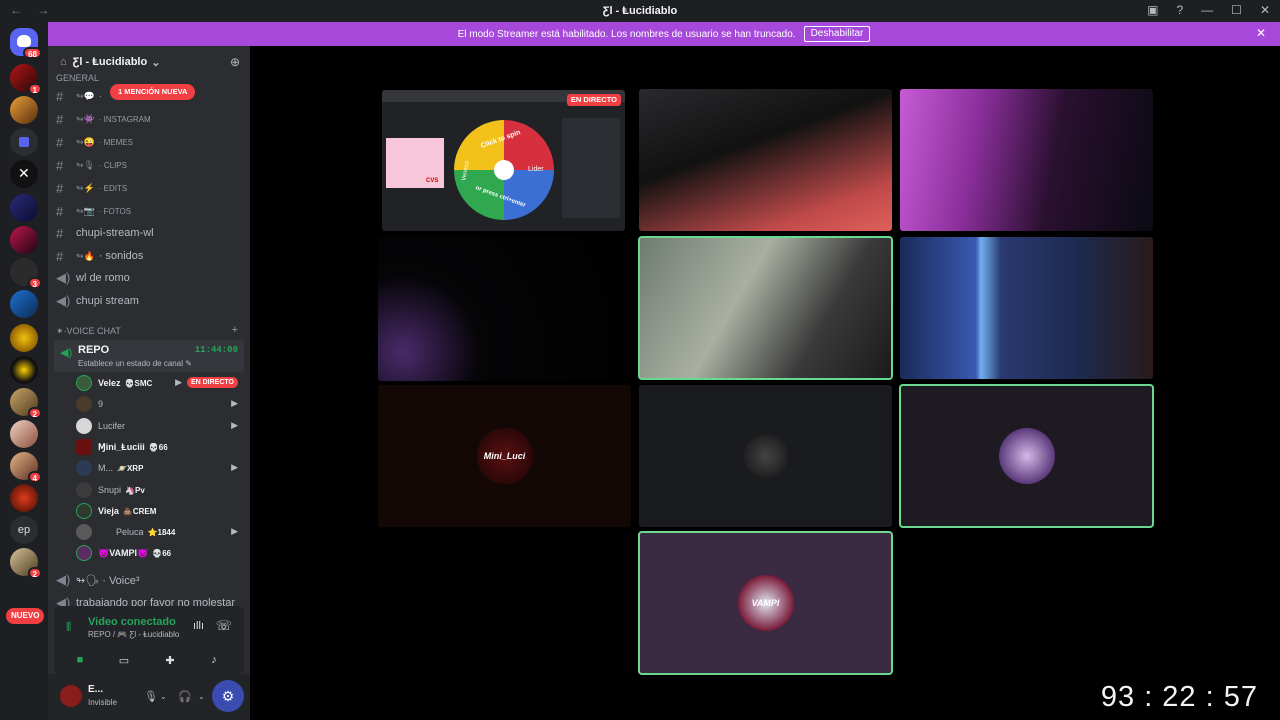  What do you see at coordinates (837, 34) in the screenshot?
I see `disable-streamer-button: Deshabilitar` at bounding box center [837, 34].